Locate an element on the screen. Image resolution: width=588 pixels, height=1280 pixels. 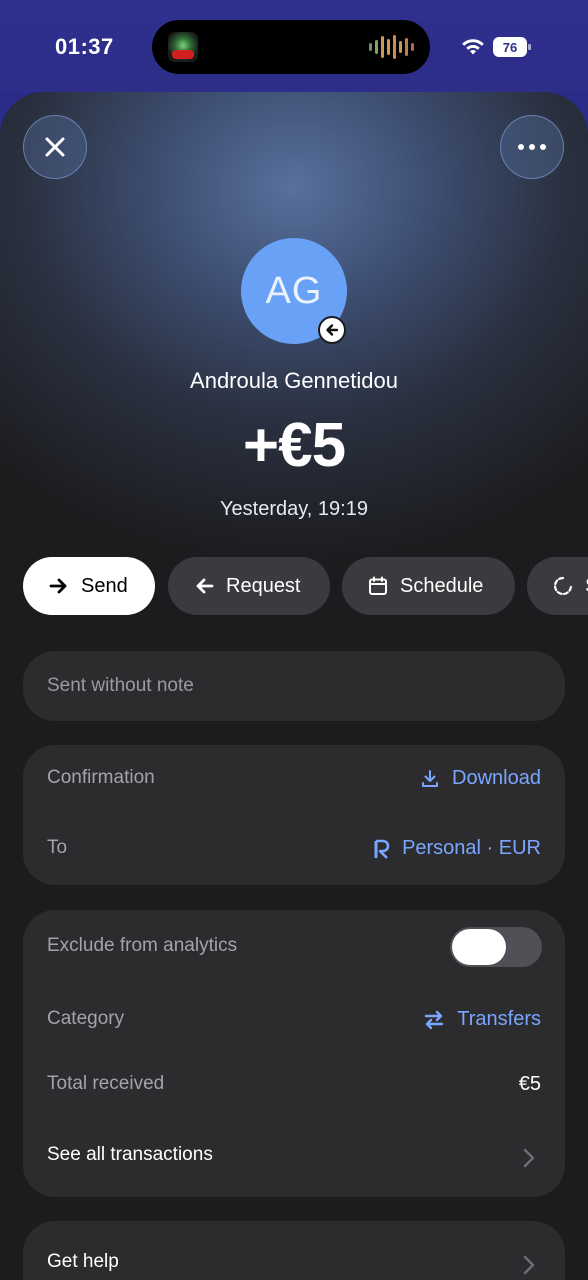
dynamic-island is located at coordinates (291, 47).